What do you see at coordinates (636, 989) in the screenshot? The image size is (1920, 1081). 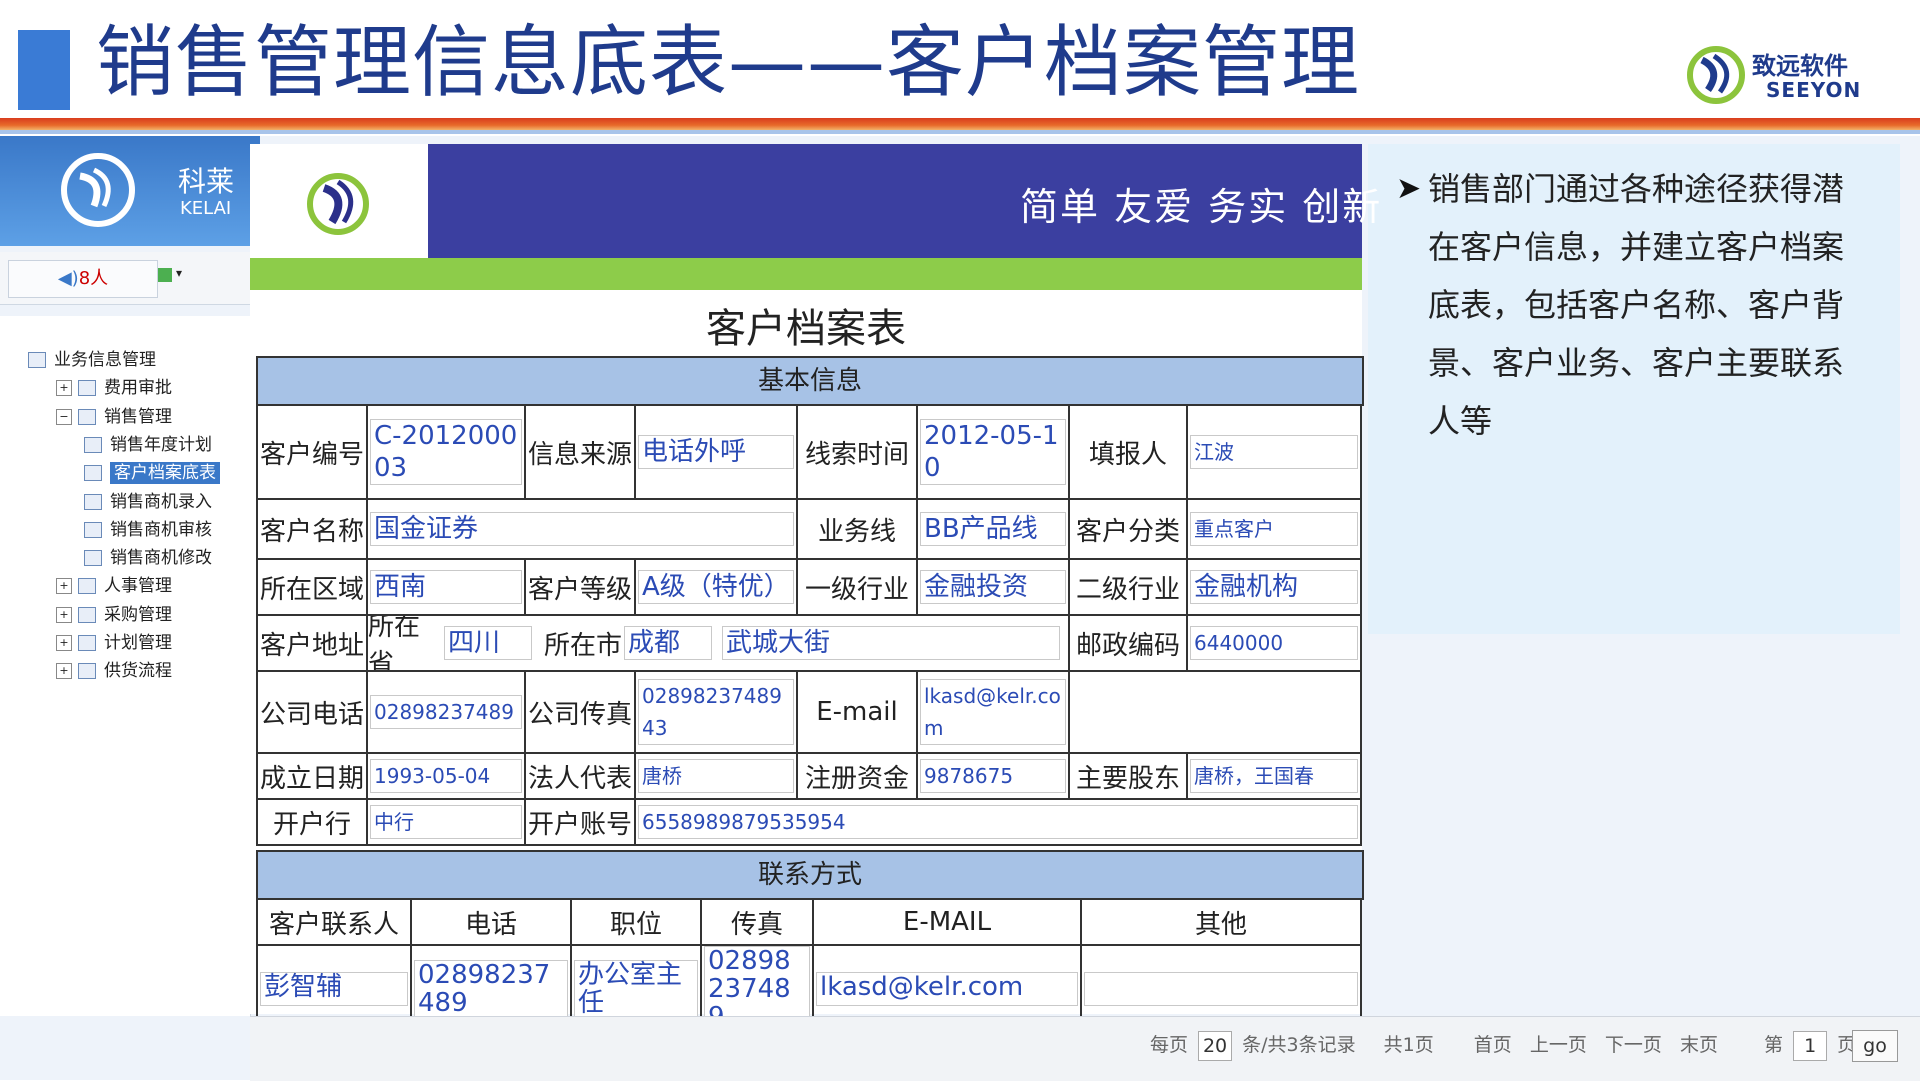 I see `contact-position-field: 办公室主任` at bounding box center [636, 989].